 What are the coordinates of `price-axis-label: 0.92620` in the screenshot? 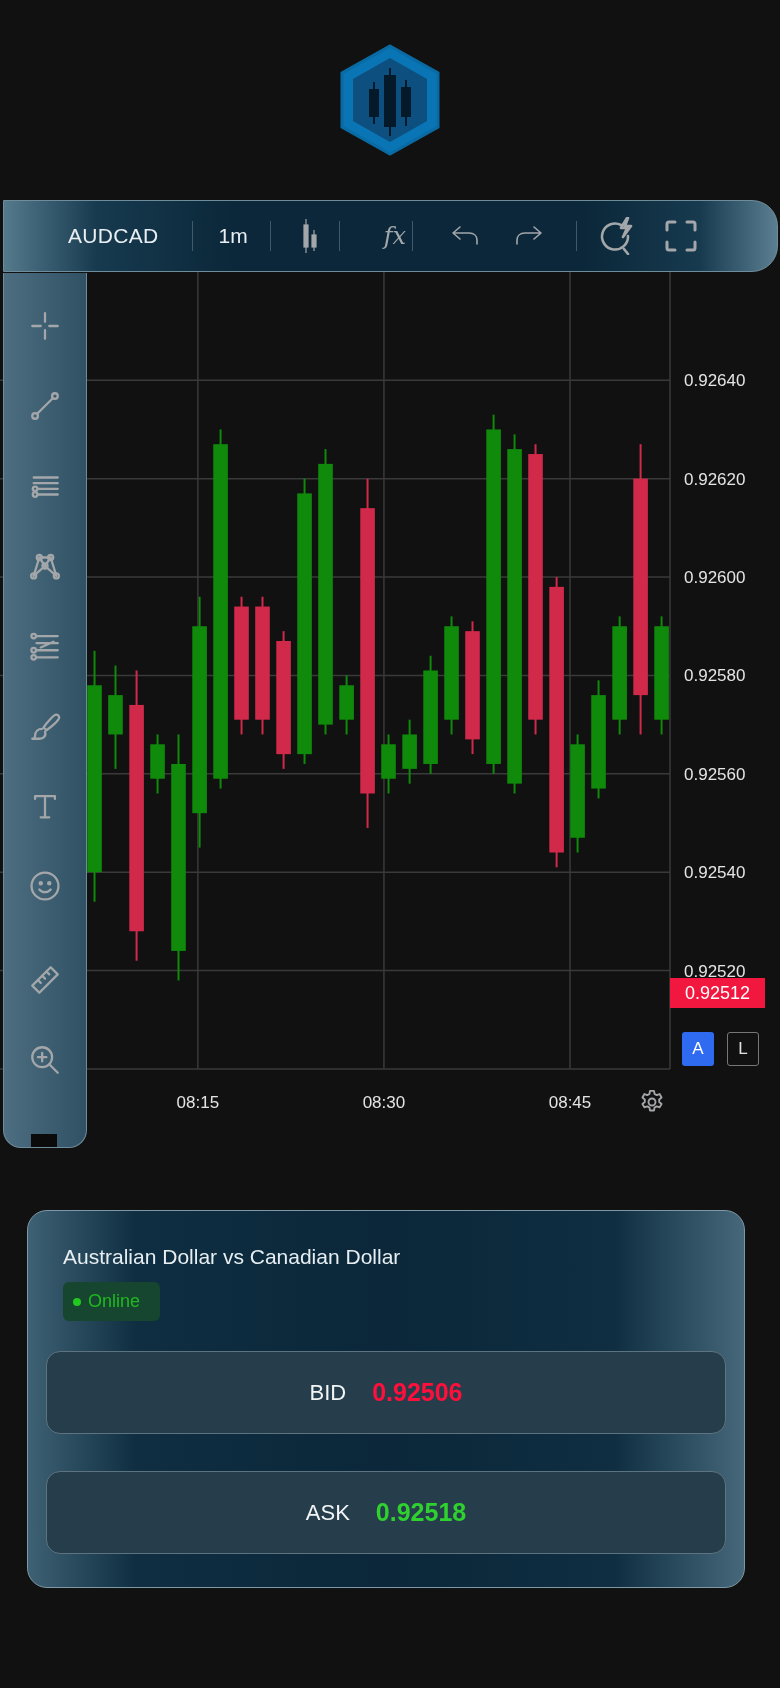 It's located at (715, 479).